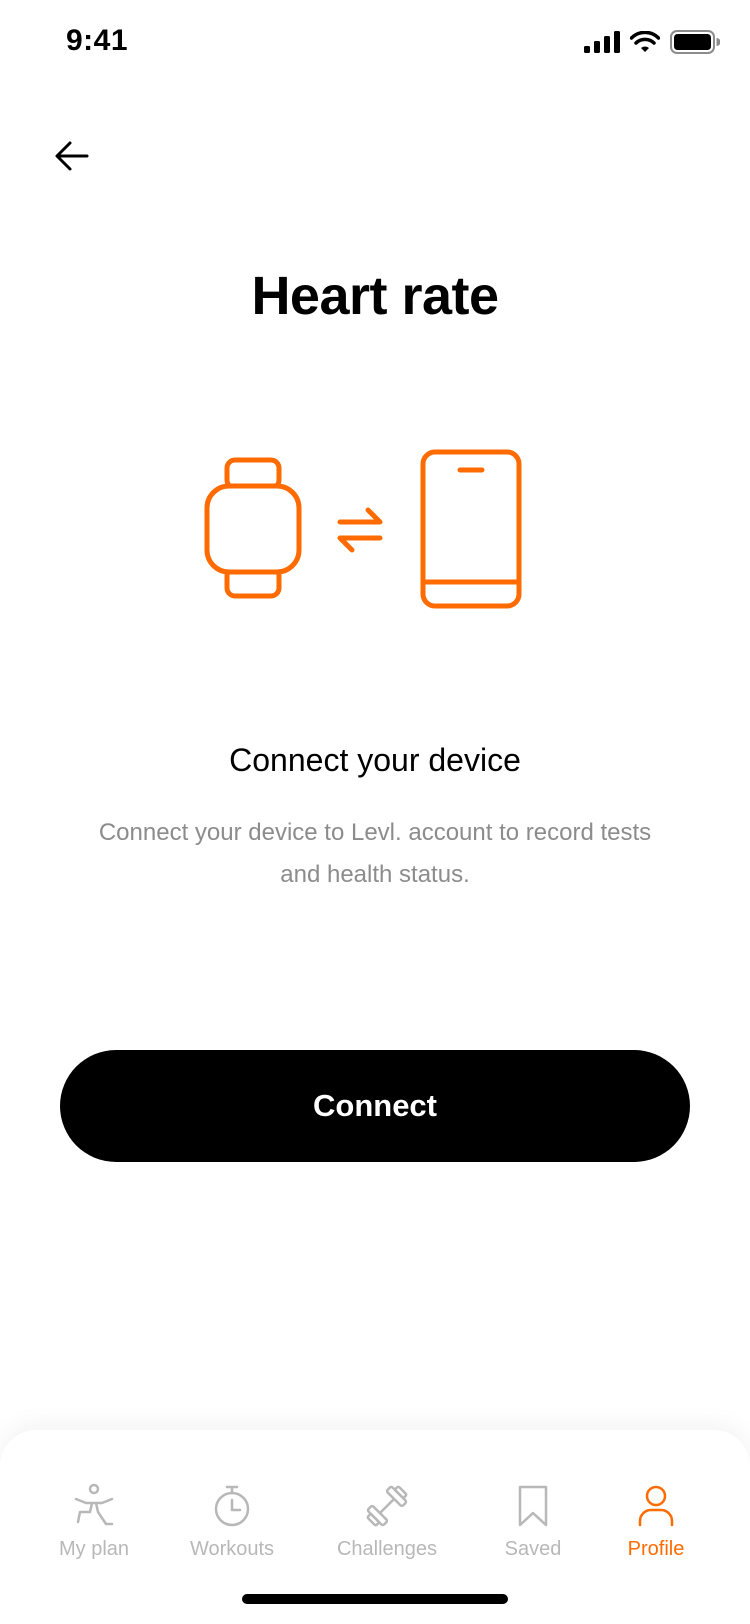 The image size is (750, 1624). Describe the element at coordinates (695, 42) in the screenshot. I see `battery-icon` at that location.